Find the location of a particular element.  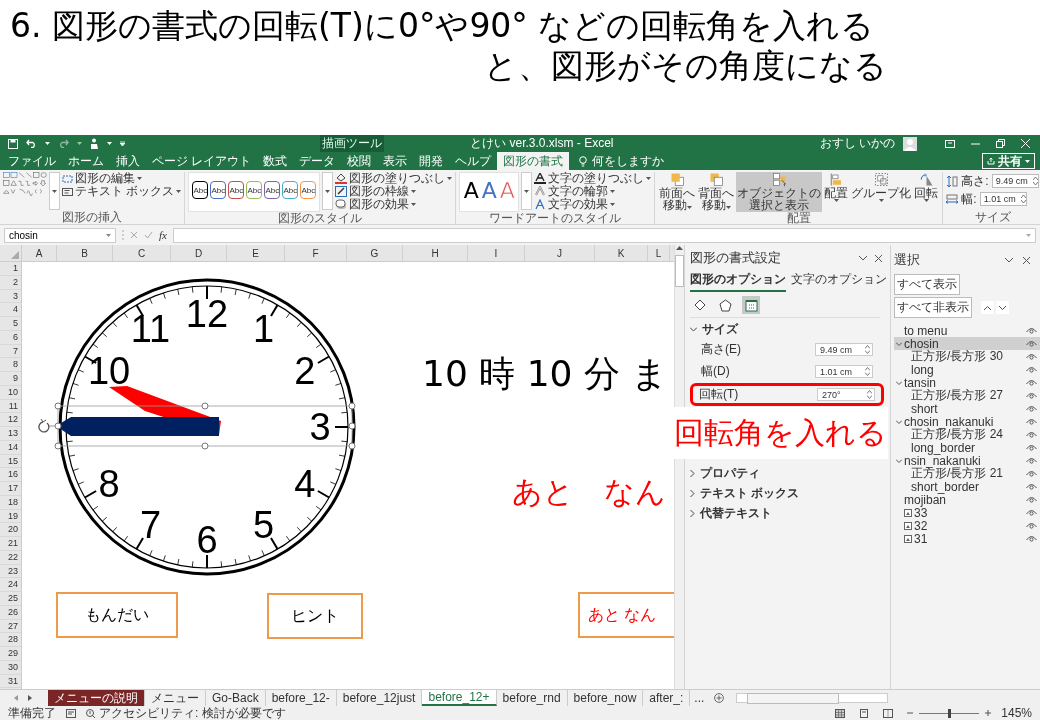

scrollbar-thumb is located at coordinates (679, 271).